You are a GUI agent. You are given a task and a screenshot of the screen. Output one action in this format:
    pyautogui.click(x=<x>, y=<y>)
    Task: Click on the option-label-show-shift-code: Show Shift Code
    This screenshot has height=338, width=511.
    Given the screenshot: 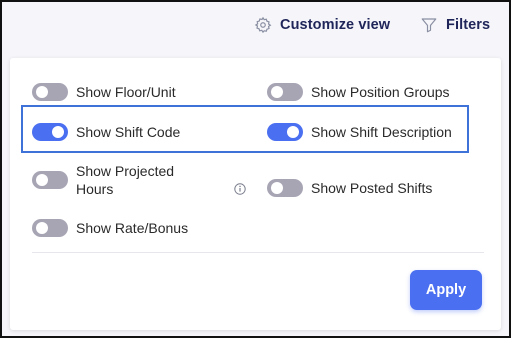 What is the action you would take?
    pyautogui.click(x=128, y=132)
    